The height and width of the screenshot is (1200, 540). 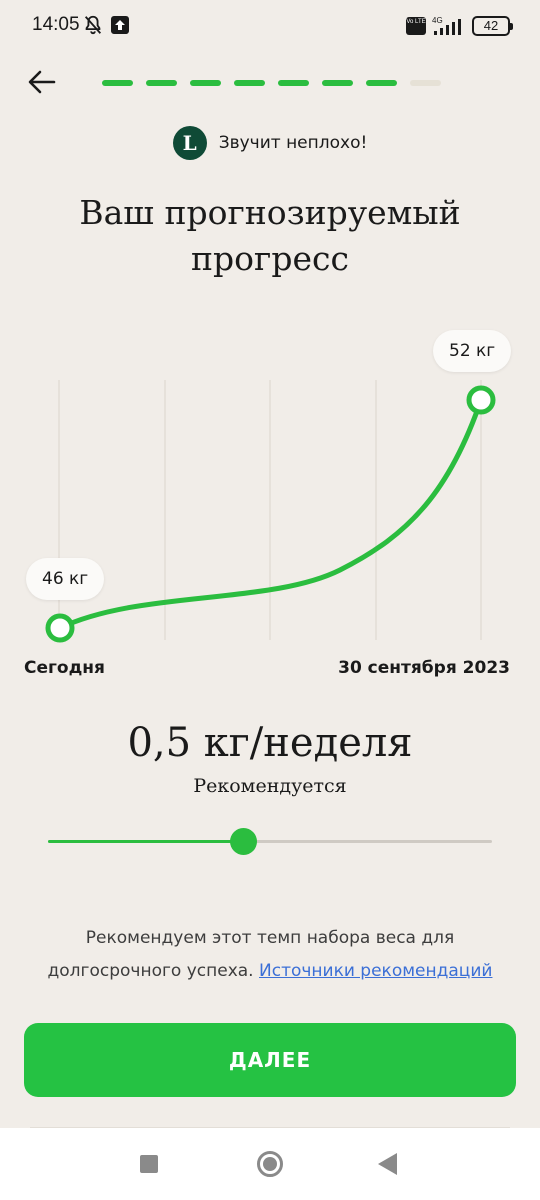 I want to click on start-point, so click(x=60, y=628).